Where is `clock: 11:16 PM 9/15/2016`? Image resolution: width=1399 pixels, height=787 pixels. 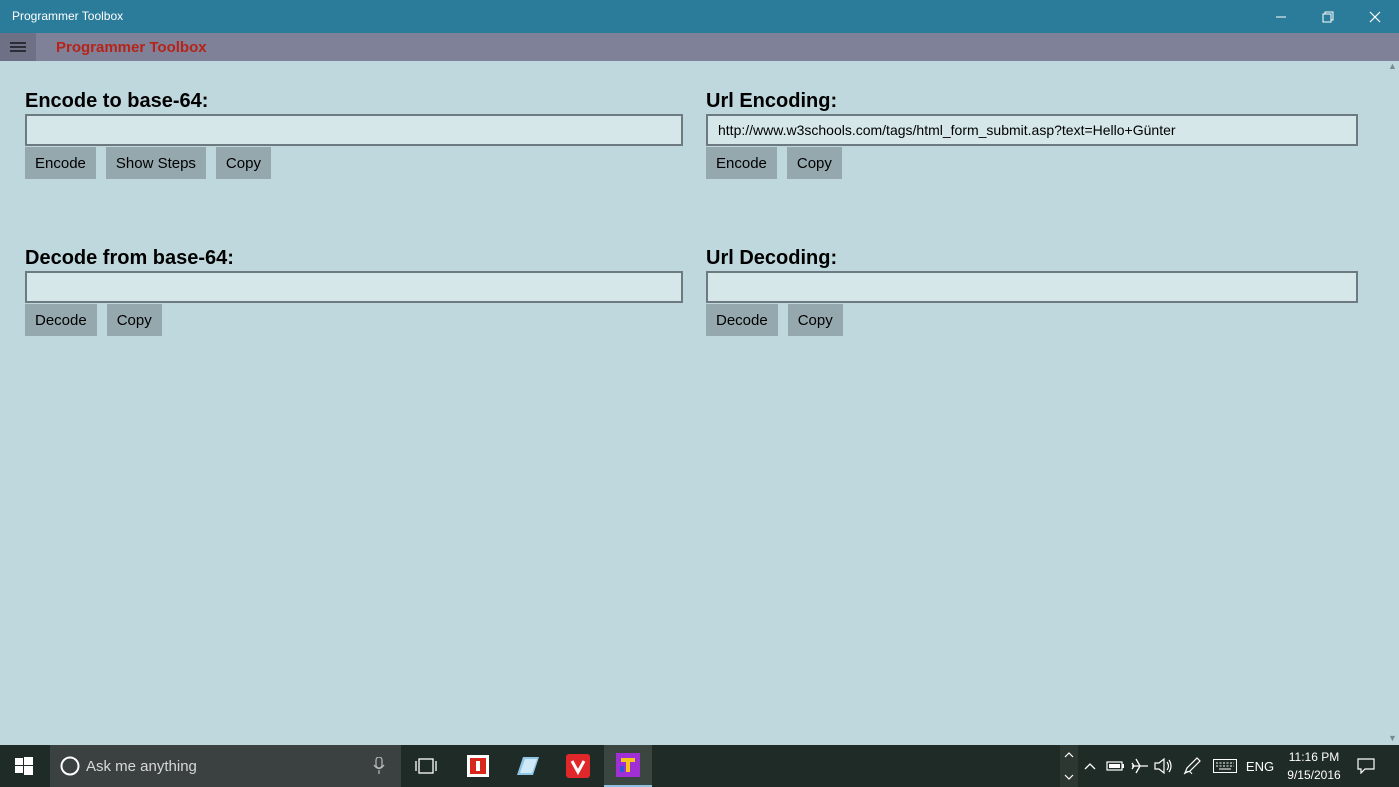 clock: 11:16 PM 9/15/2016 is located at coordinates (1314, 766).